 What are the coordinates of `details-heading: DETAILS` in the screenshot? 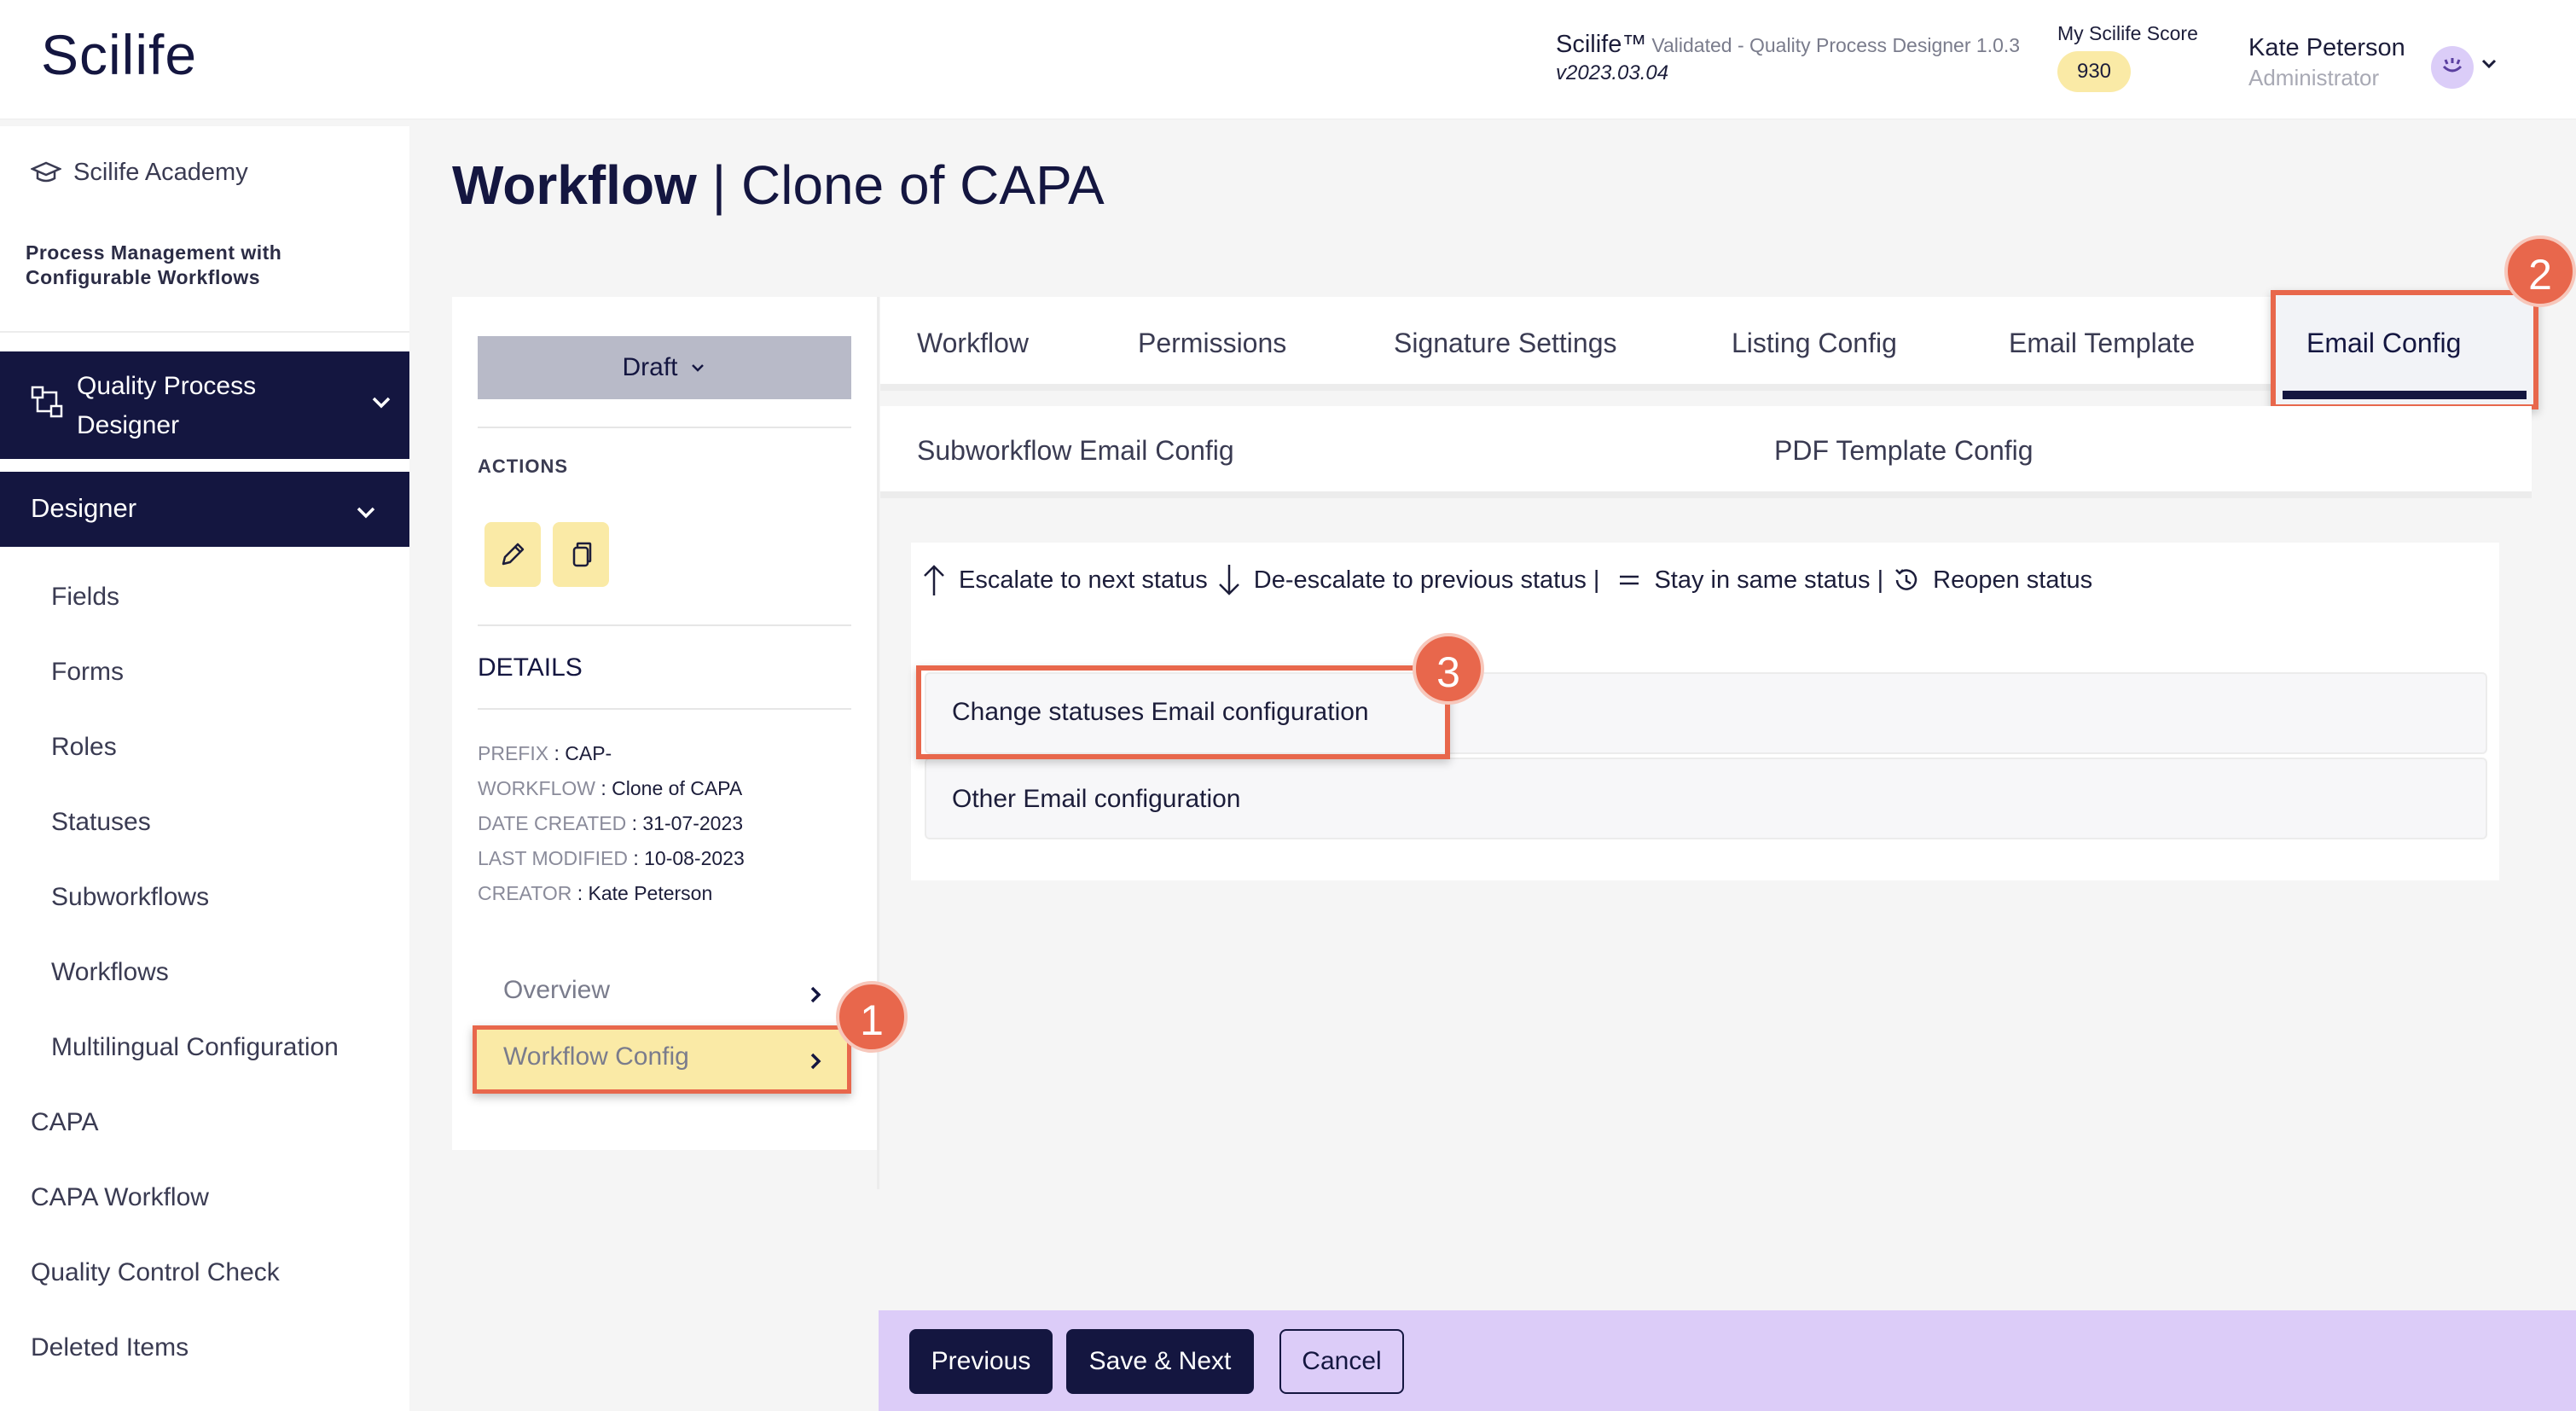 It's located at (530, 668).